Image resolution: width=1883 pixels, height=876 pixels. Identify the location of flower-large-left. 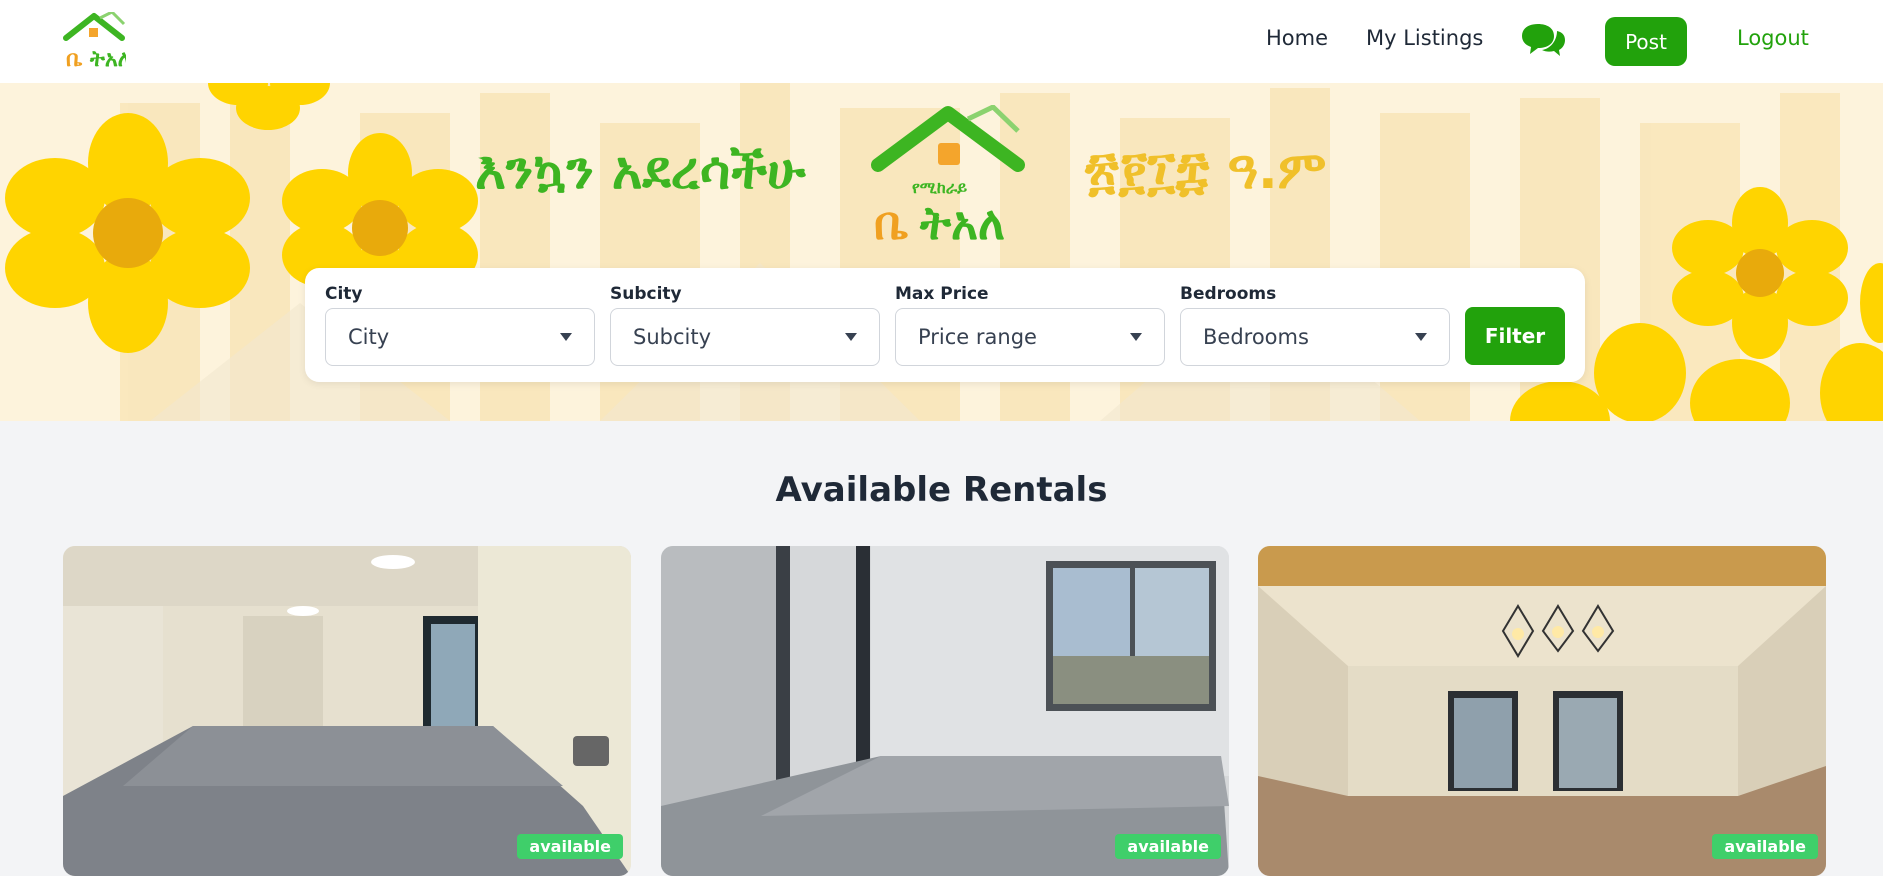
(127, 233).